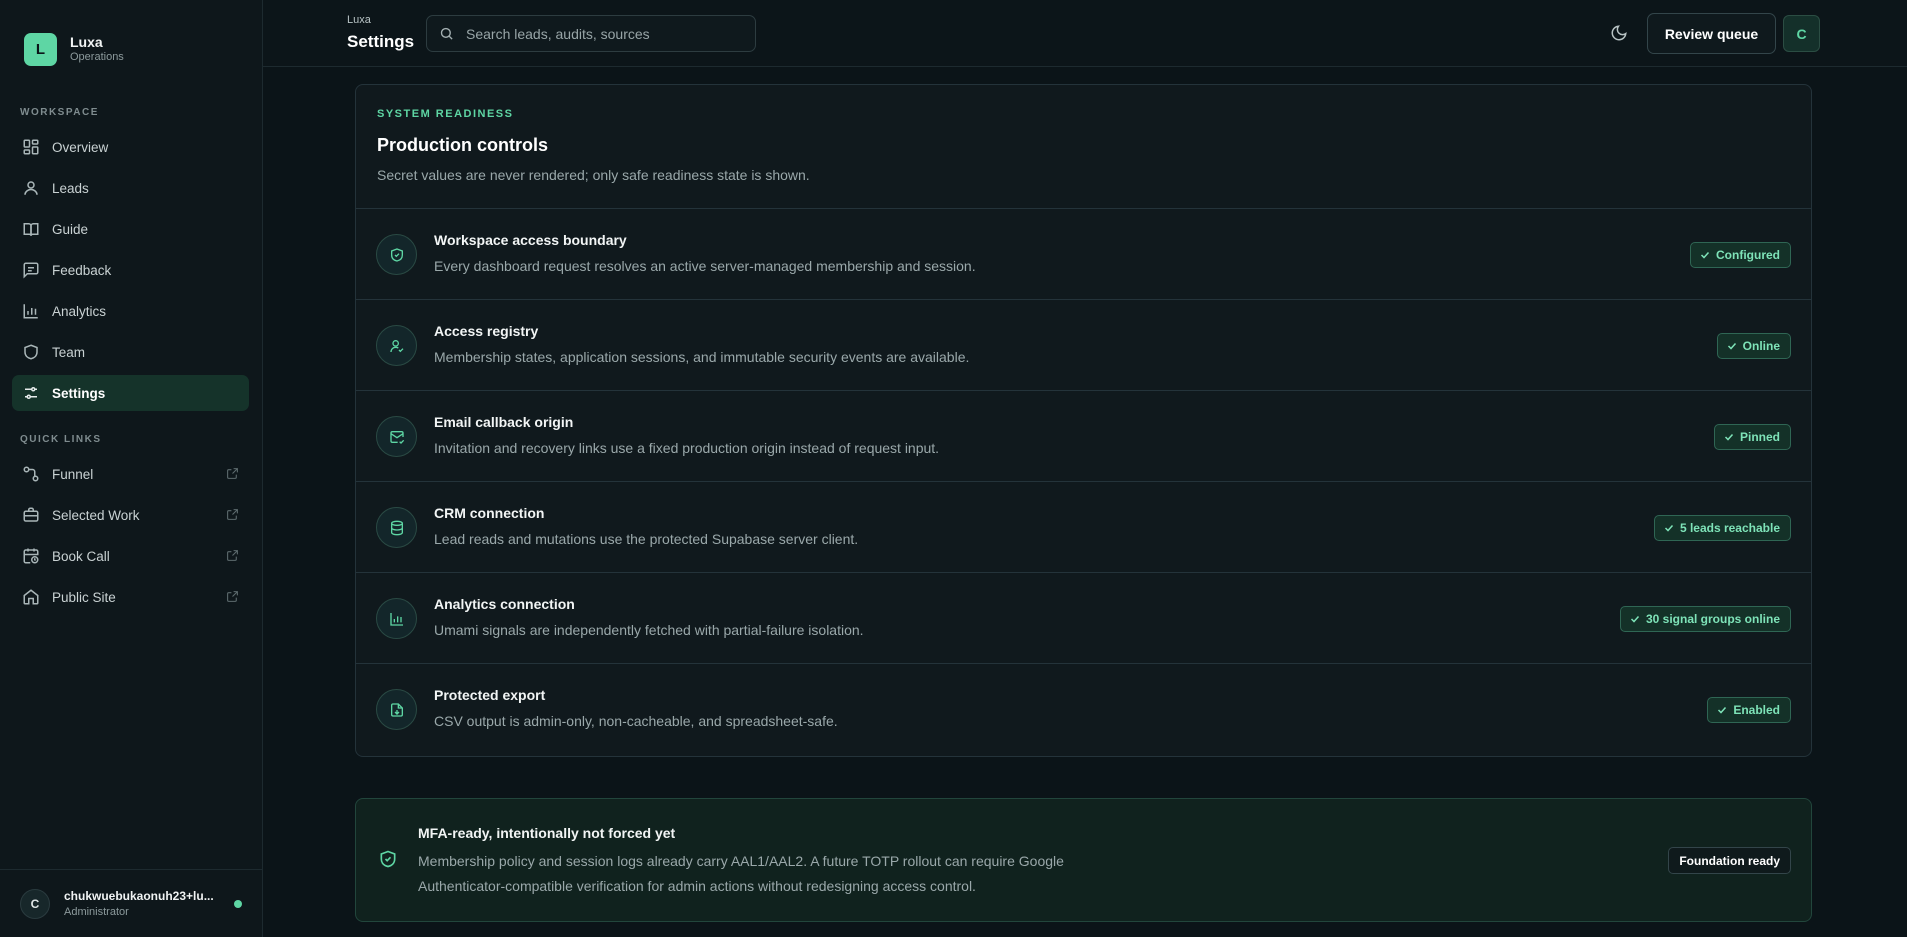 This screenshot has height=937, width=1907. What do you see at coordinates (446, 33) in the screenshot?
I see `search-icon` at bounding box center [446, 33].